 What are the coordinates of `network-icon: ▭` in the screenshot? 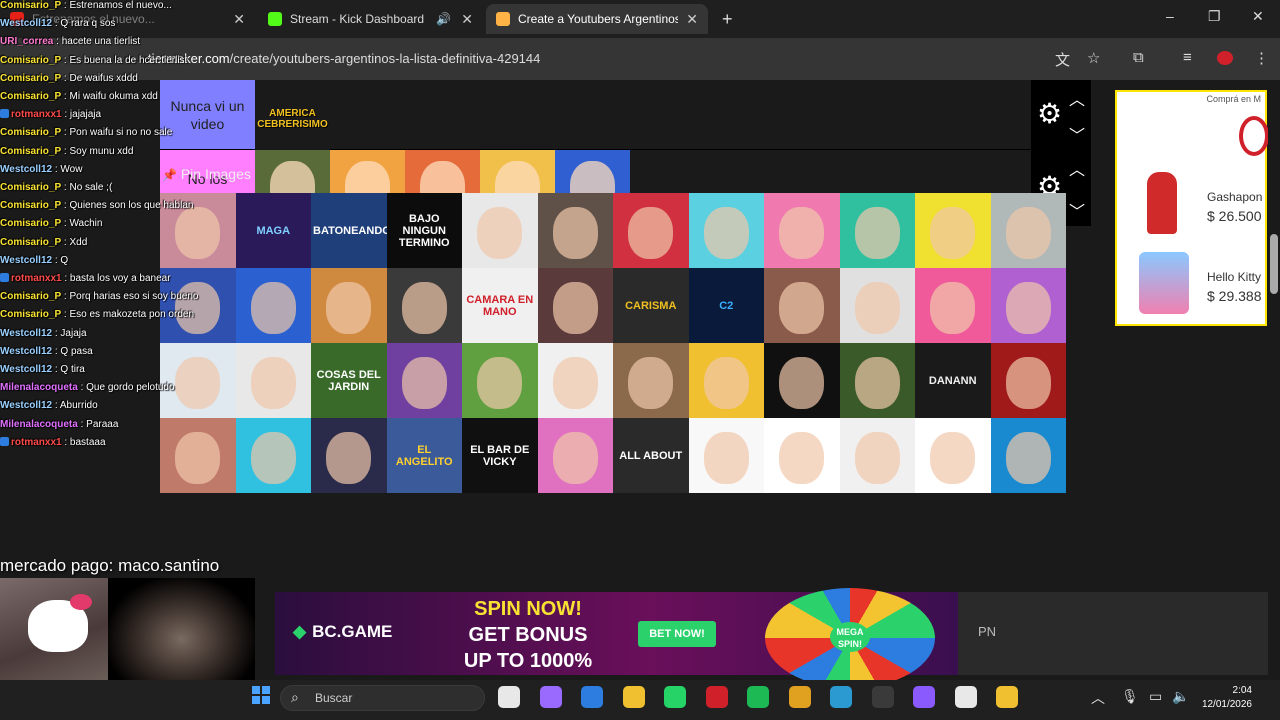 It's located at (1155, 696).